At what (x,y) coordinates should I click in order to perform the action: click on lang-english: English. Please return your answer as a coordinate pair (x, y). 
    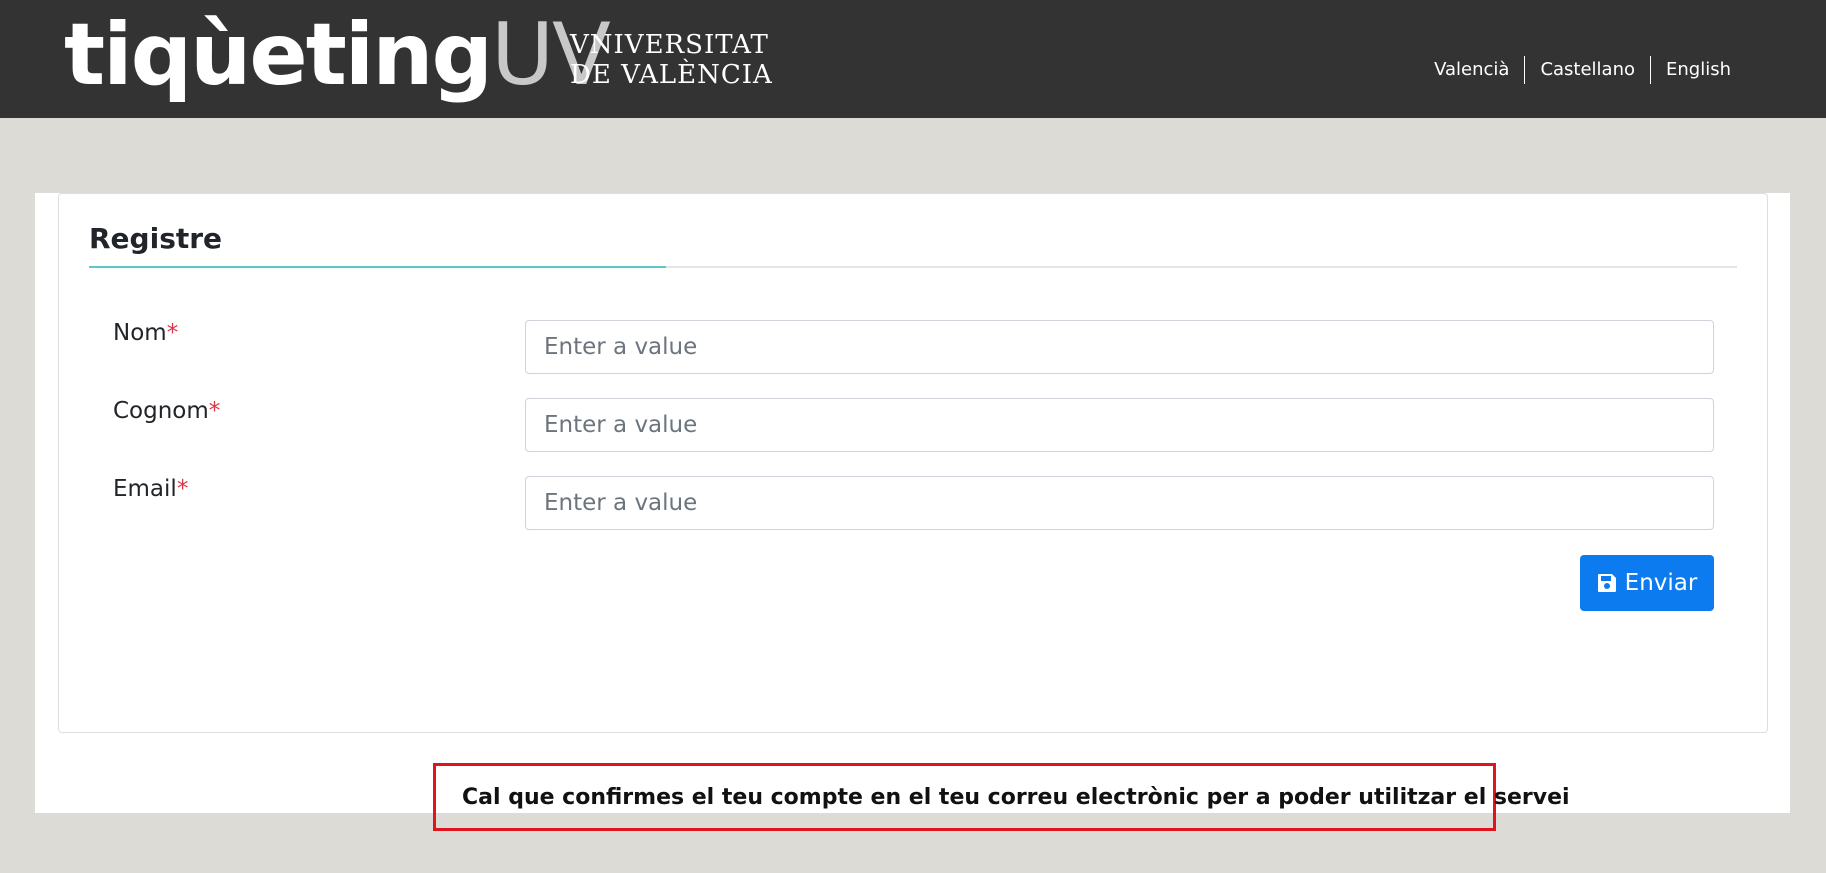
    Looking at the image, I should click on (1698, 70).